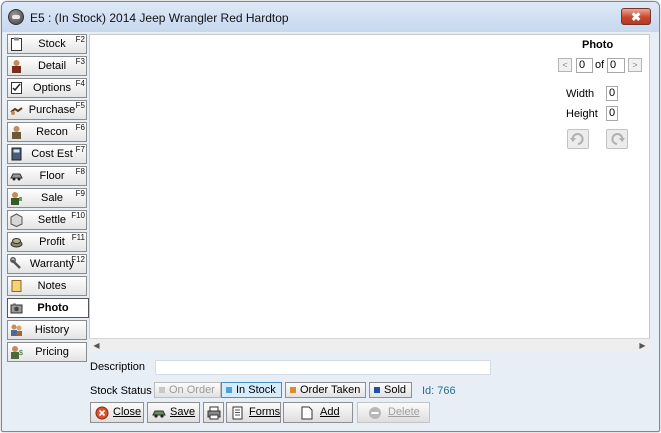  I want to click on forms-button-label: Forms, so click(265, 412).